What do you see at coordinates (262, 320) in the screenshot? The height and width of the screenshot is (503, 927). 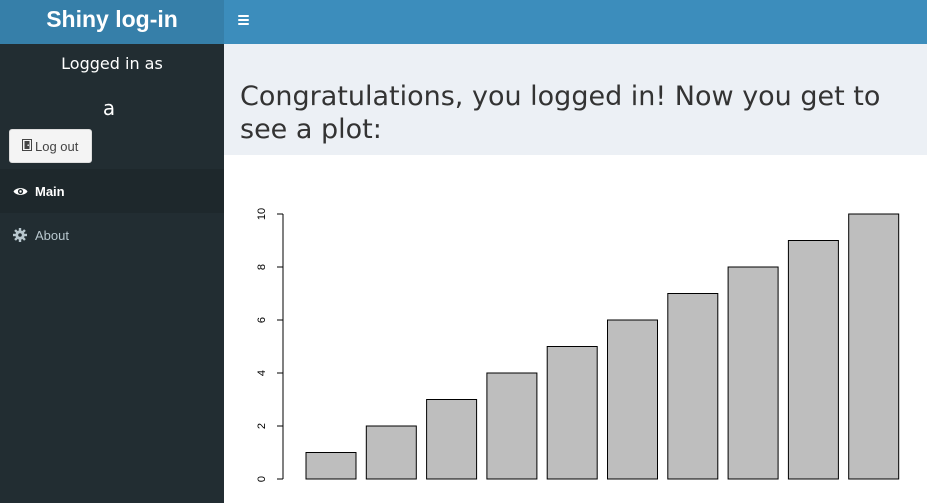 I see `y-tick-label: 6` at bounding box center [262, 320].